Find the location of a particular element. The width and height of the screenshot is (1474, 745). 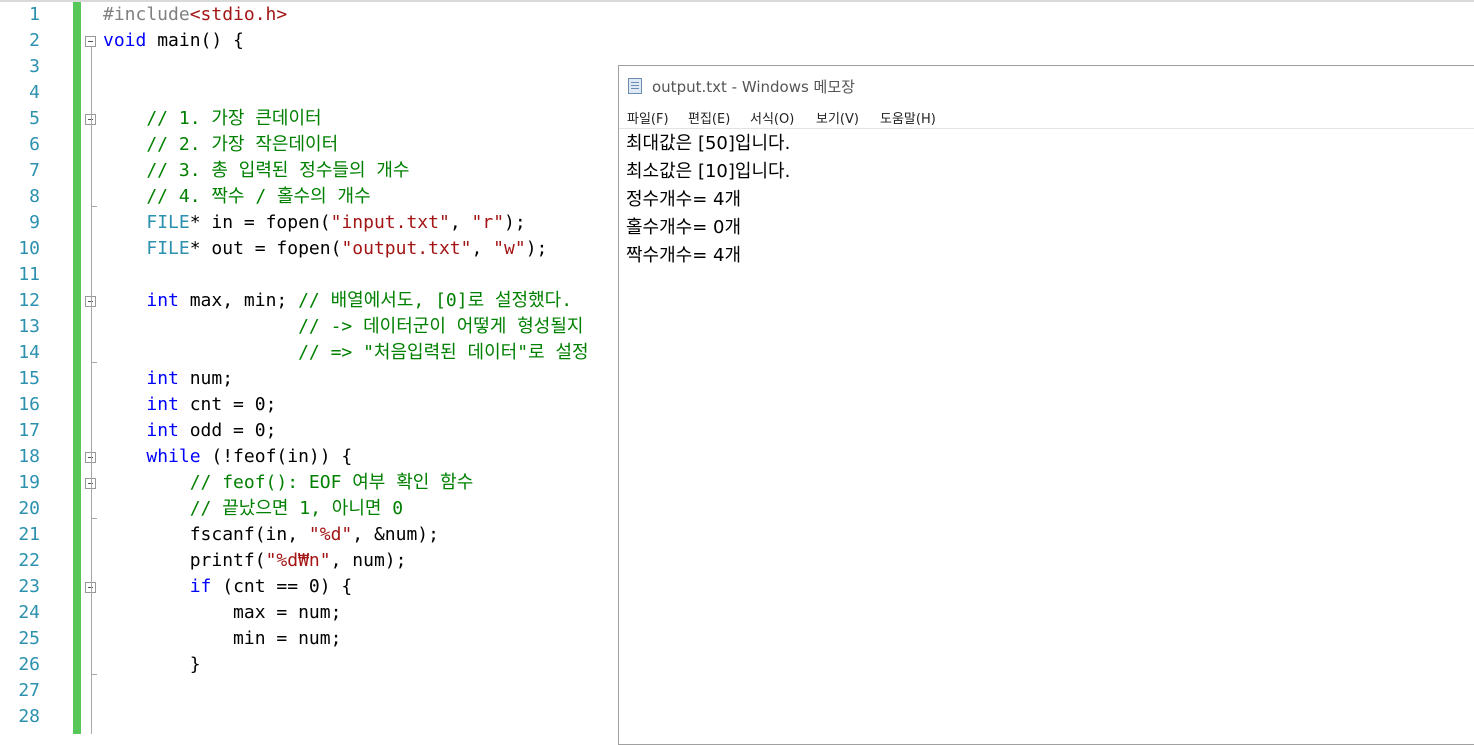

line-number: 4 is located at coordinates (34, 92).